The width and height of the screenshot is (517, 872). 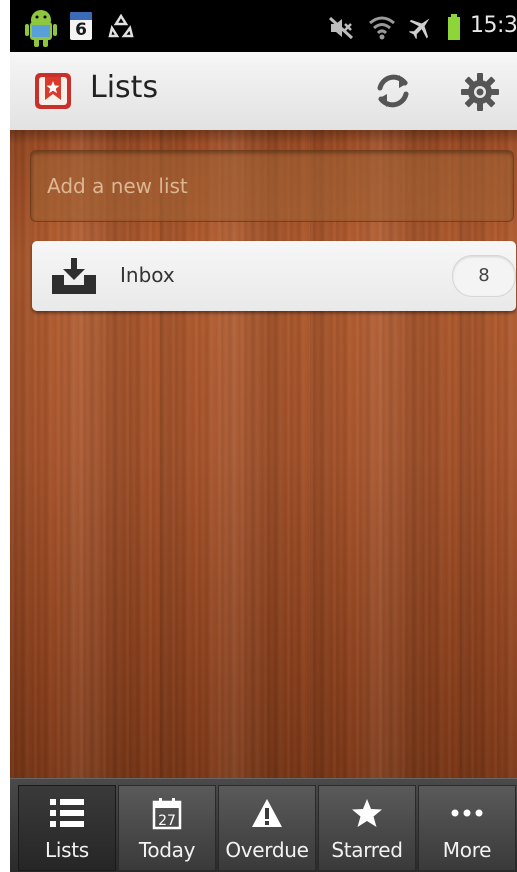 What do you see at coordinates (74, 276) in the screenshot?
I see `inbox-icon` at bounding box center [74, 276].